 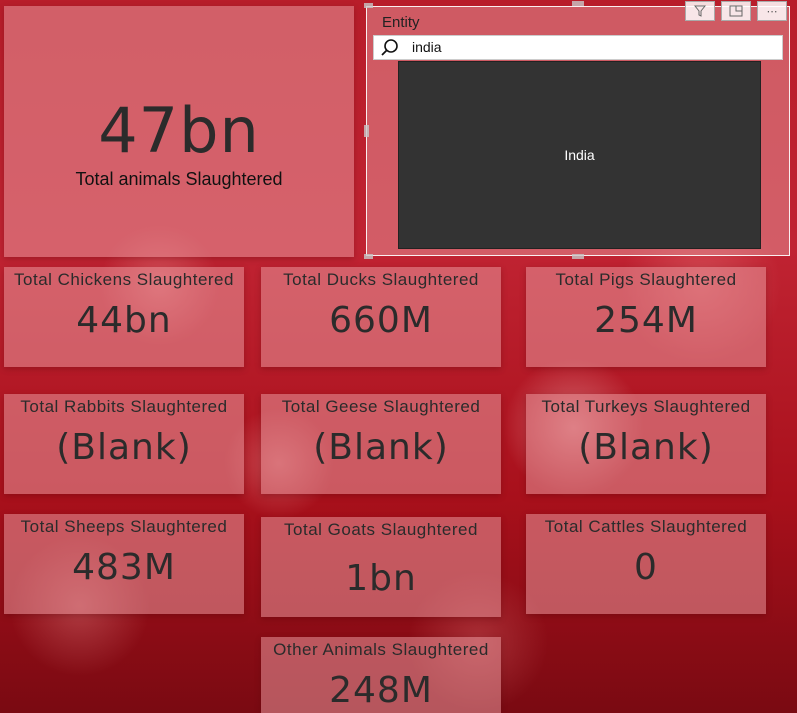 What do you see at coordinates (368, 5) in the screenshot?
I see `resize-handle-top-left` at bounding box center [368, 5].